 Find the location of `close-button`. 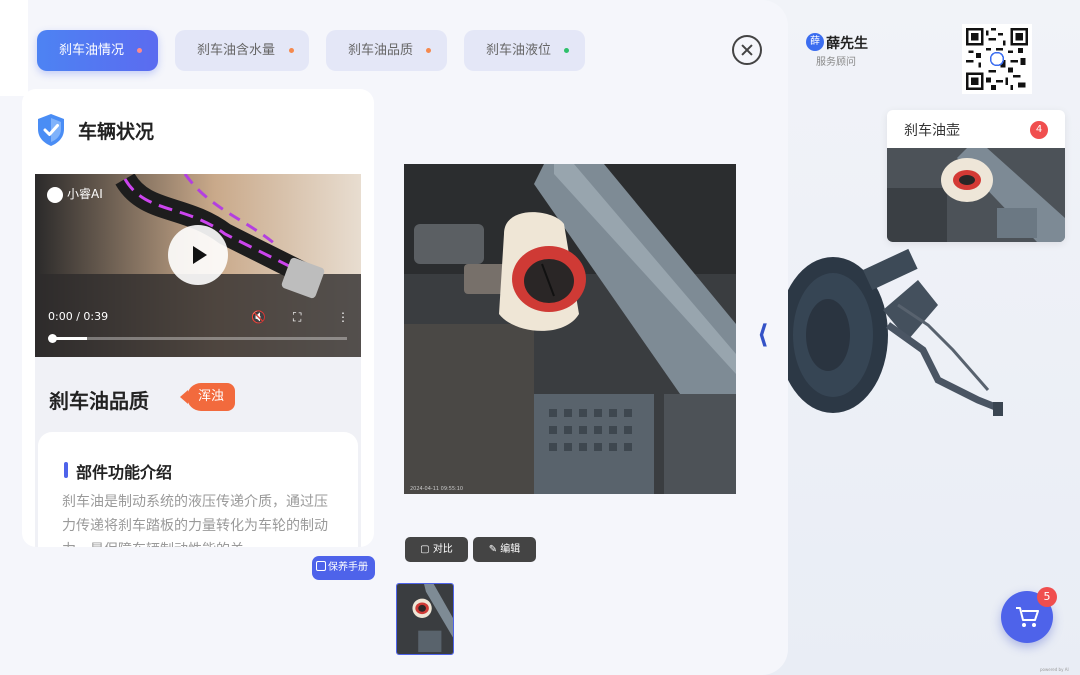

close-button is located at coordinates (747, 50).